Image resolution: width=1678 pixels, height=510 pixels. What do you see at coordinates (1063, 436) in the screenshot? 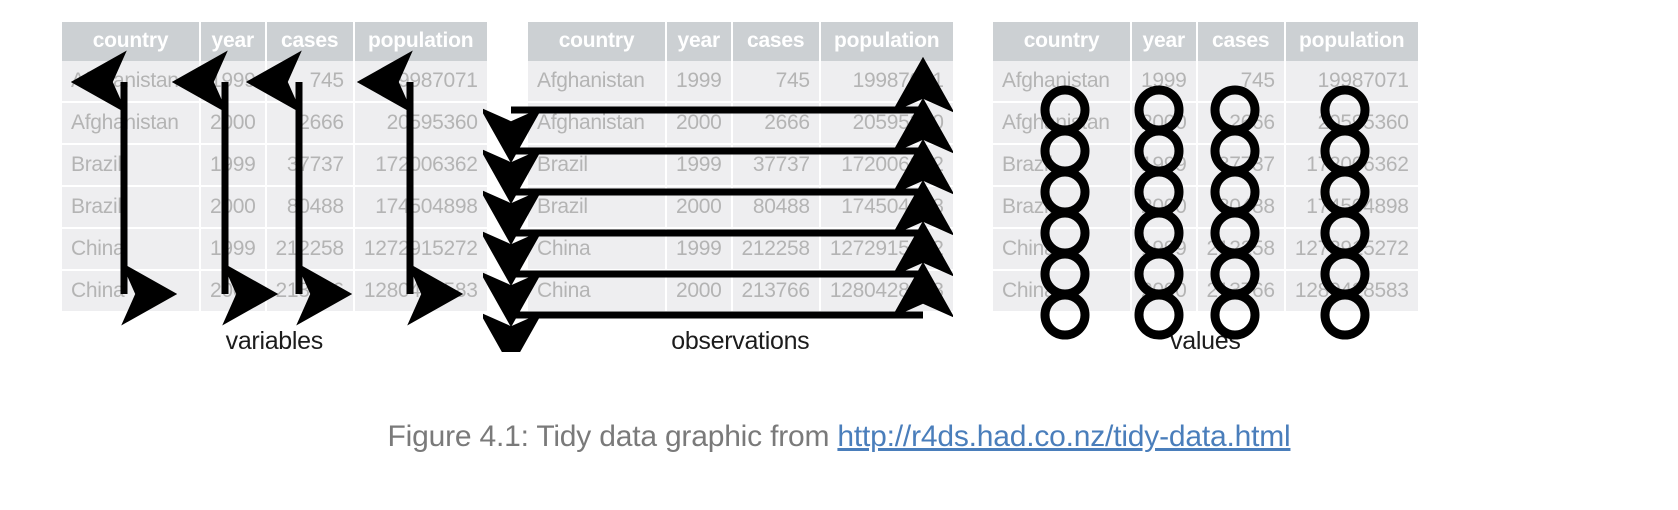
I see `figure-source-link: http://r4ds.had.co.nz/tidy-data.html` at bounding box center [1063, 436].